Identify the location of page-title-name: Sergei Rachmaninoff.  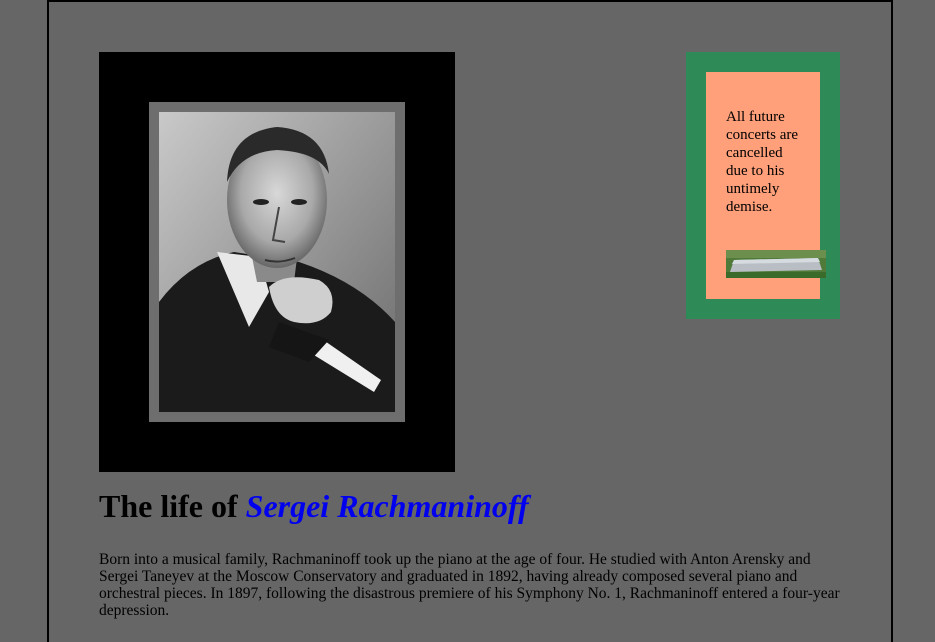
(387, 506).